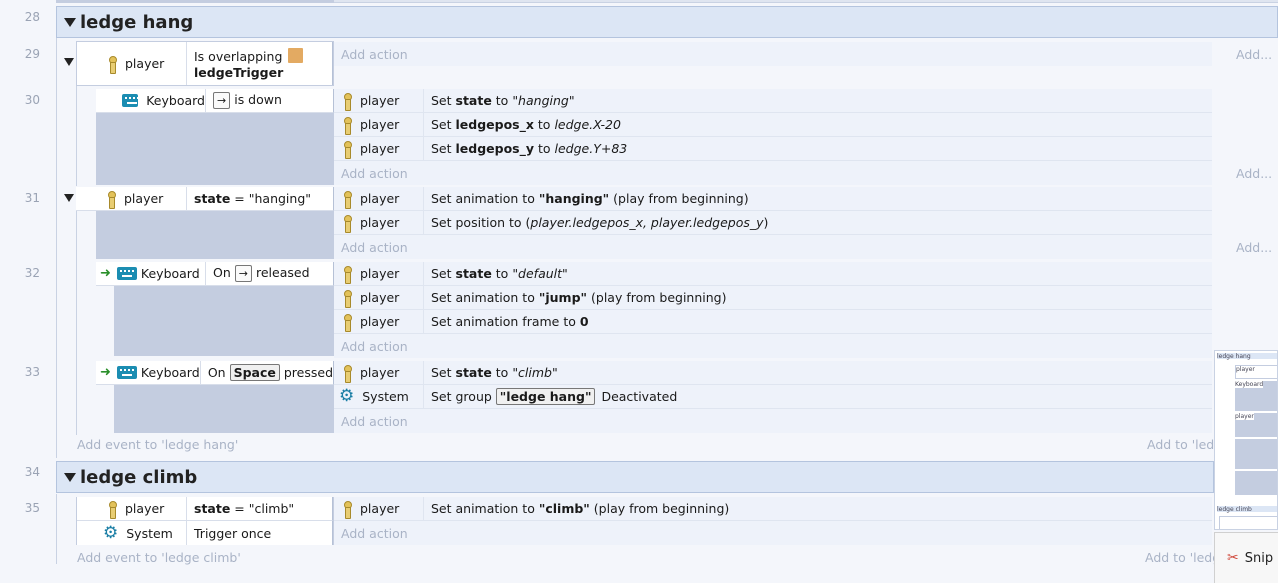 The image size is (1278, 583). I want to click on minimap-label: player, so click(1245, 369).